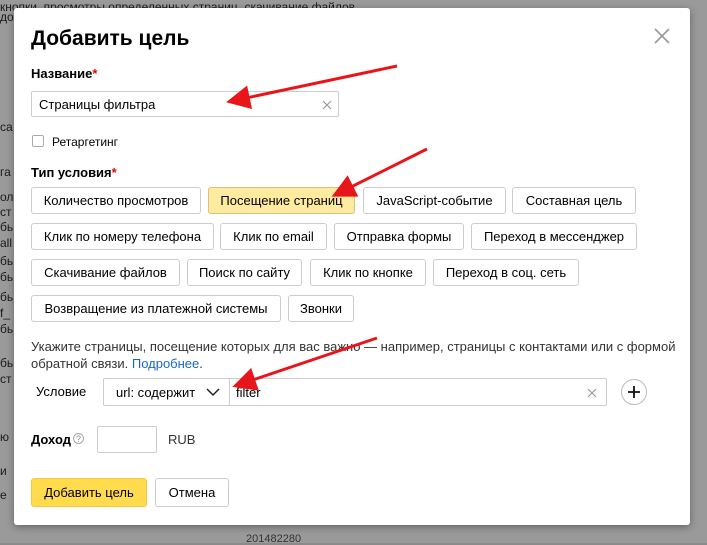 Image resolution: width=707 pixels, height=545 pixels. What do you see at coordinates (116, 200) in the screenshot?
I see `chip-page-views: Количество просмотров` at bounding box center [116, 200].